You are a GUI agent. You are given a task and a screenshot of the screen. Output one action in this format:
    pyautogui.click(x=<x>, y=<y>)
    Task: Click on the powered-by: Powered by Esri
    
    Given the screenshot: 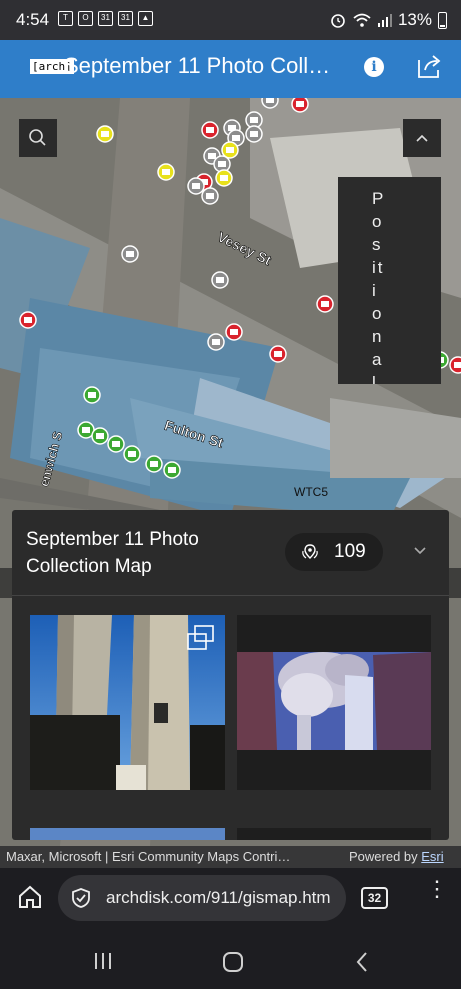 What is the action you would take?
    pyautogui.click(x=396, y=856)
    